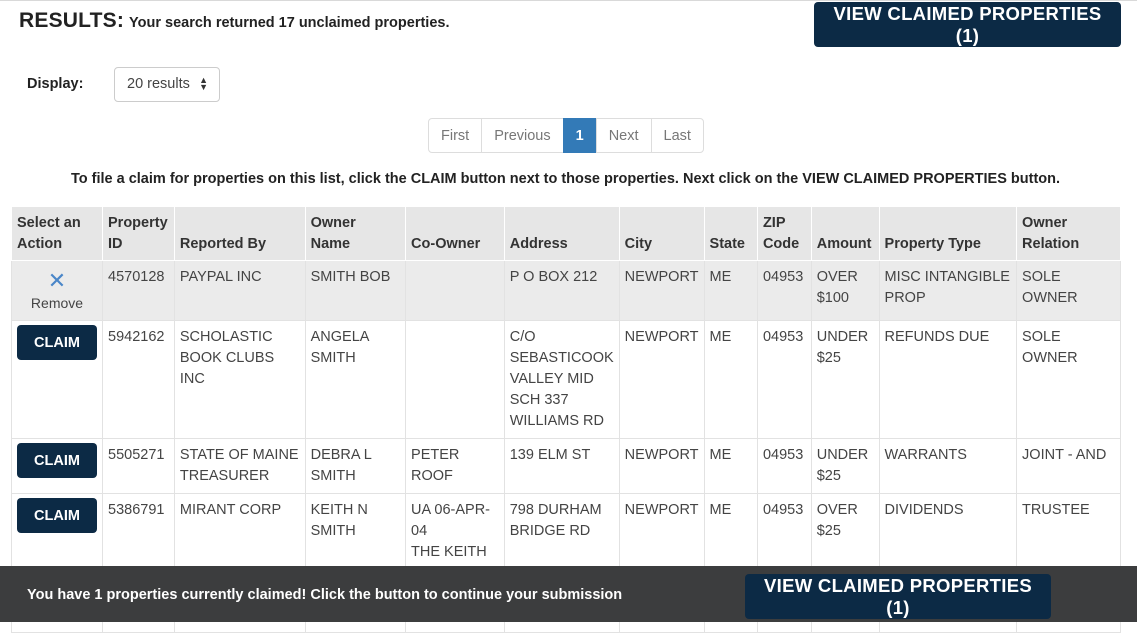 The image size is (1137, 633). Describe the element at coordinates (561, 466) in the screenshot. I see `cell-address: 139 ELM ST` at that location.